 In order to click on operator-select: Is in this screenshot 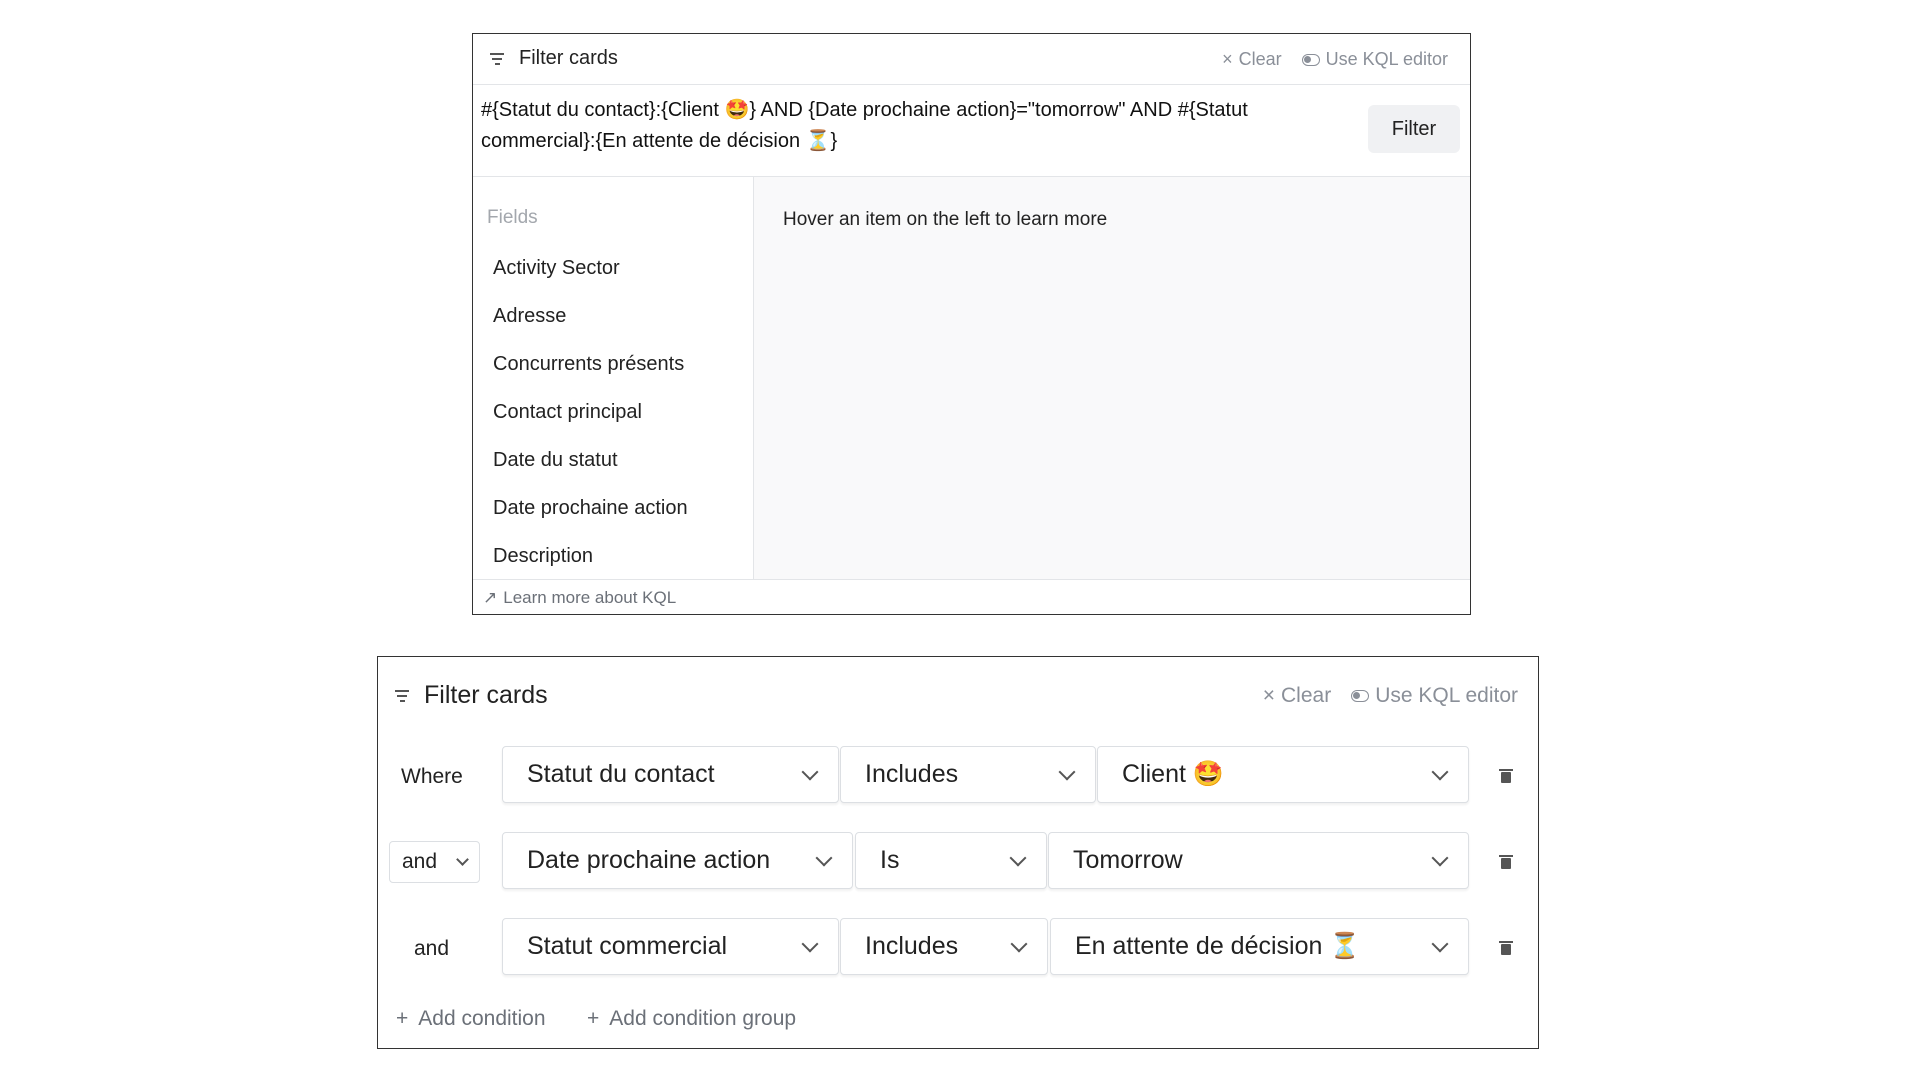, I will do `click(951, 860)`.